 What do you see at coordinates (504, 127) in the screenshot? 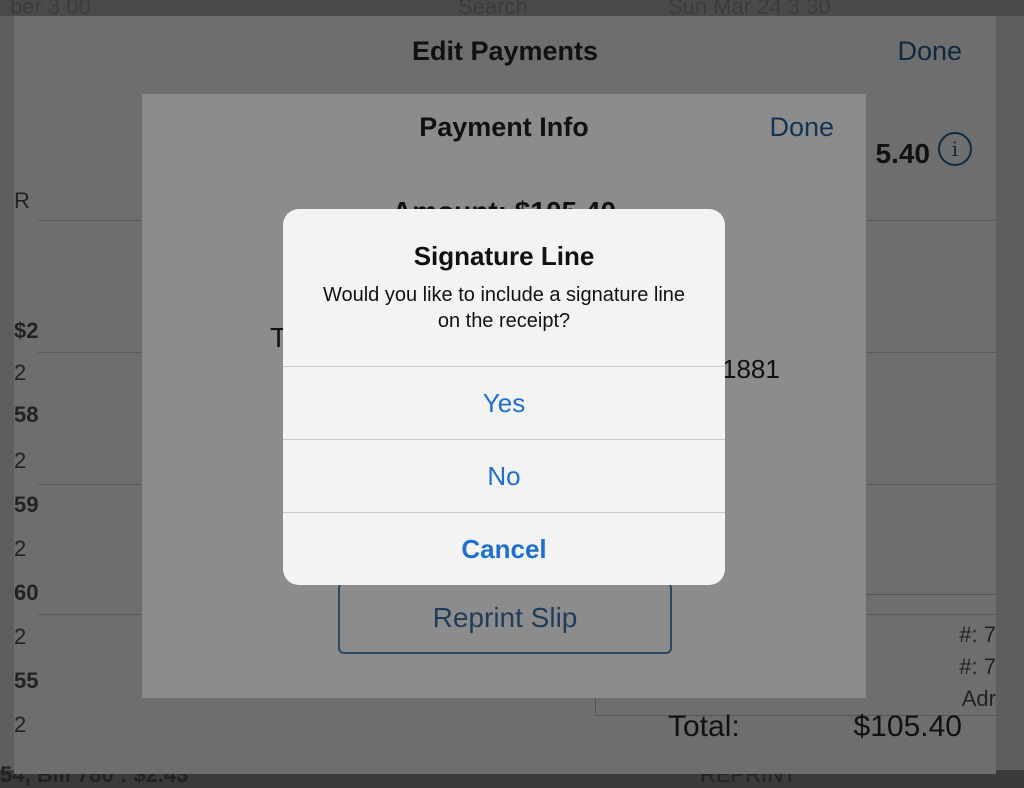
I see `payment-info-title: Payment Info` at bounding box center [504, 127].